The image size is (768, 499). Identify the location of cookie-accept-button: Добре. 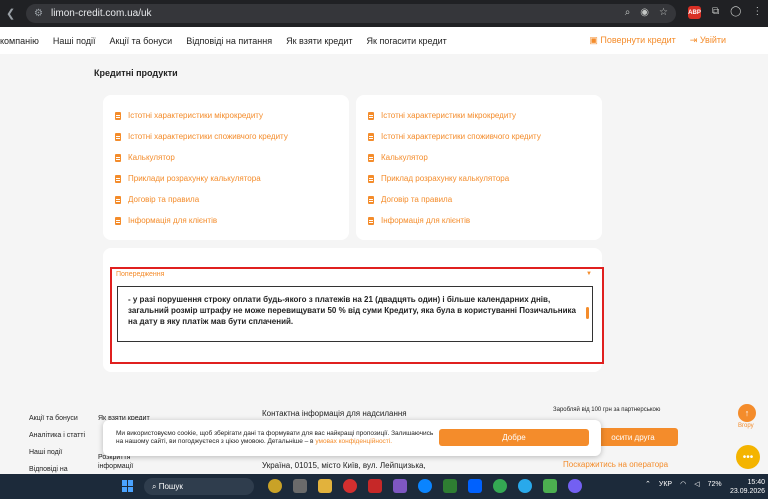
(514, 437).